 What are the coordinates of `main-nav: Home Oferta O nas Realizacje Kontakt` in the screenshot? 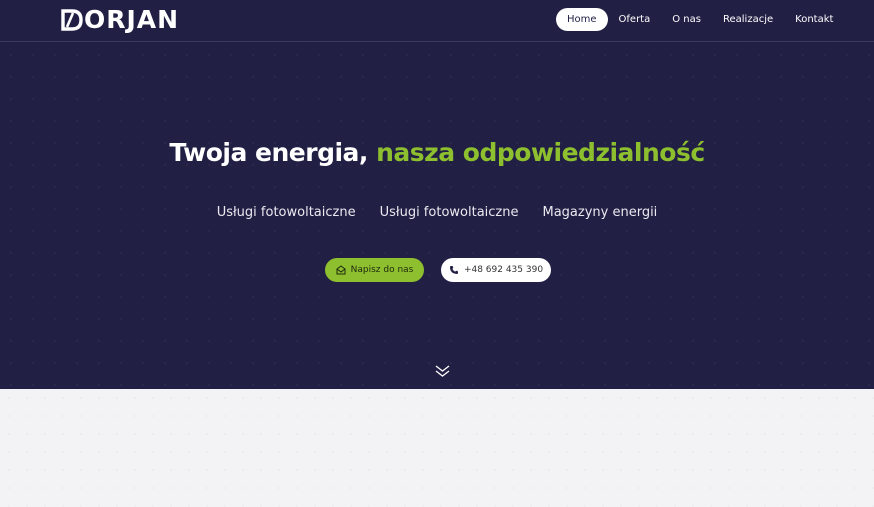 It's located at (700, 19).